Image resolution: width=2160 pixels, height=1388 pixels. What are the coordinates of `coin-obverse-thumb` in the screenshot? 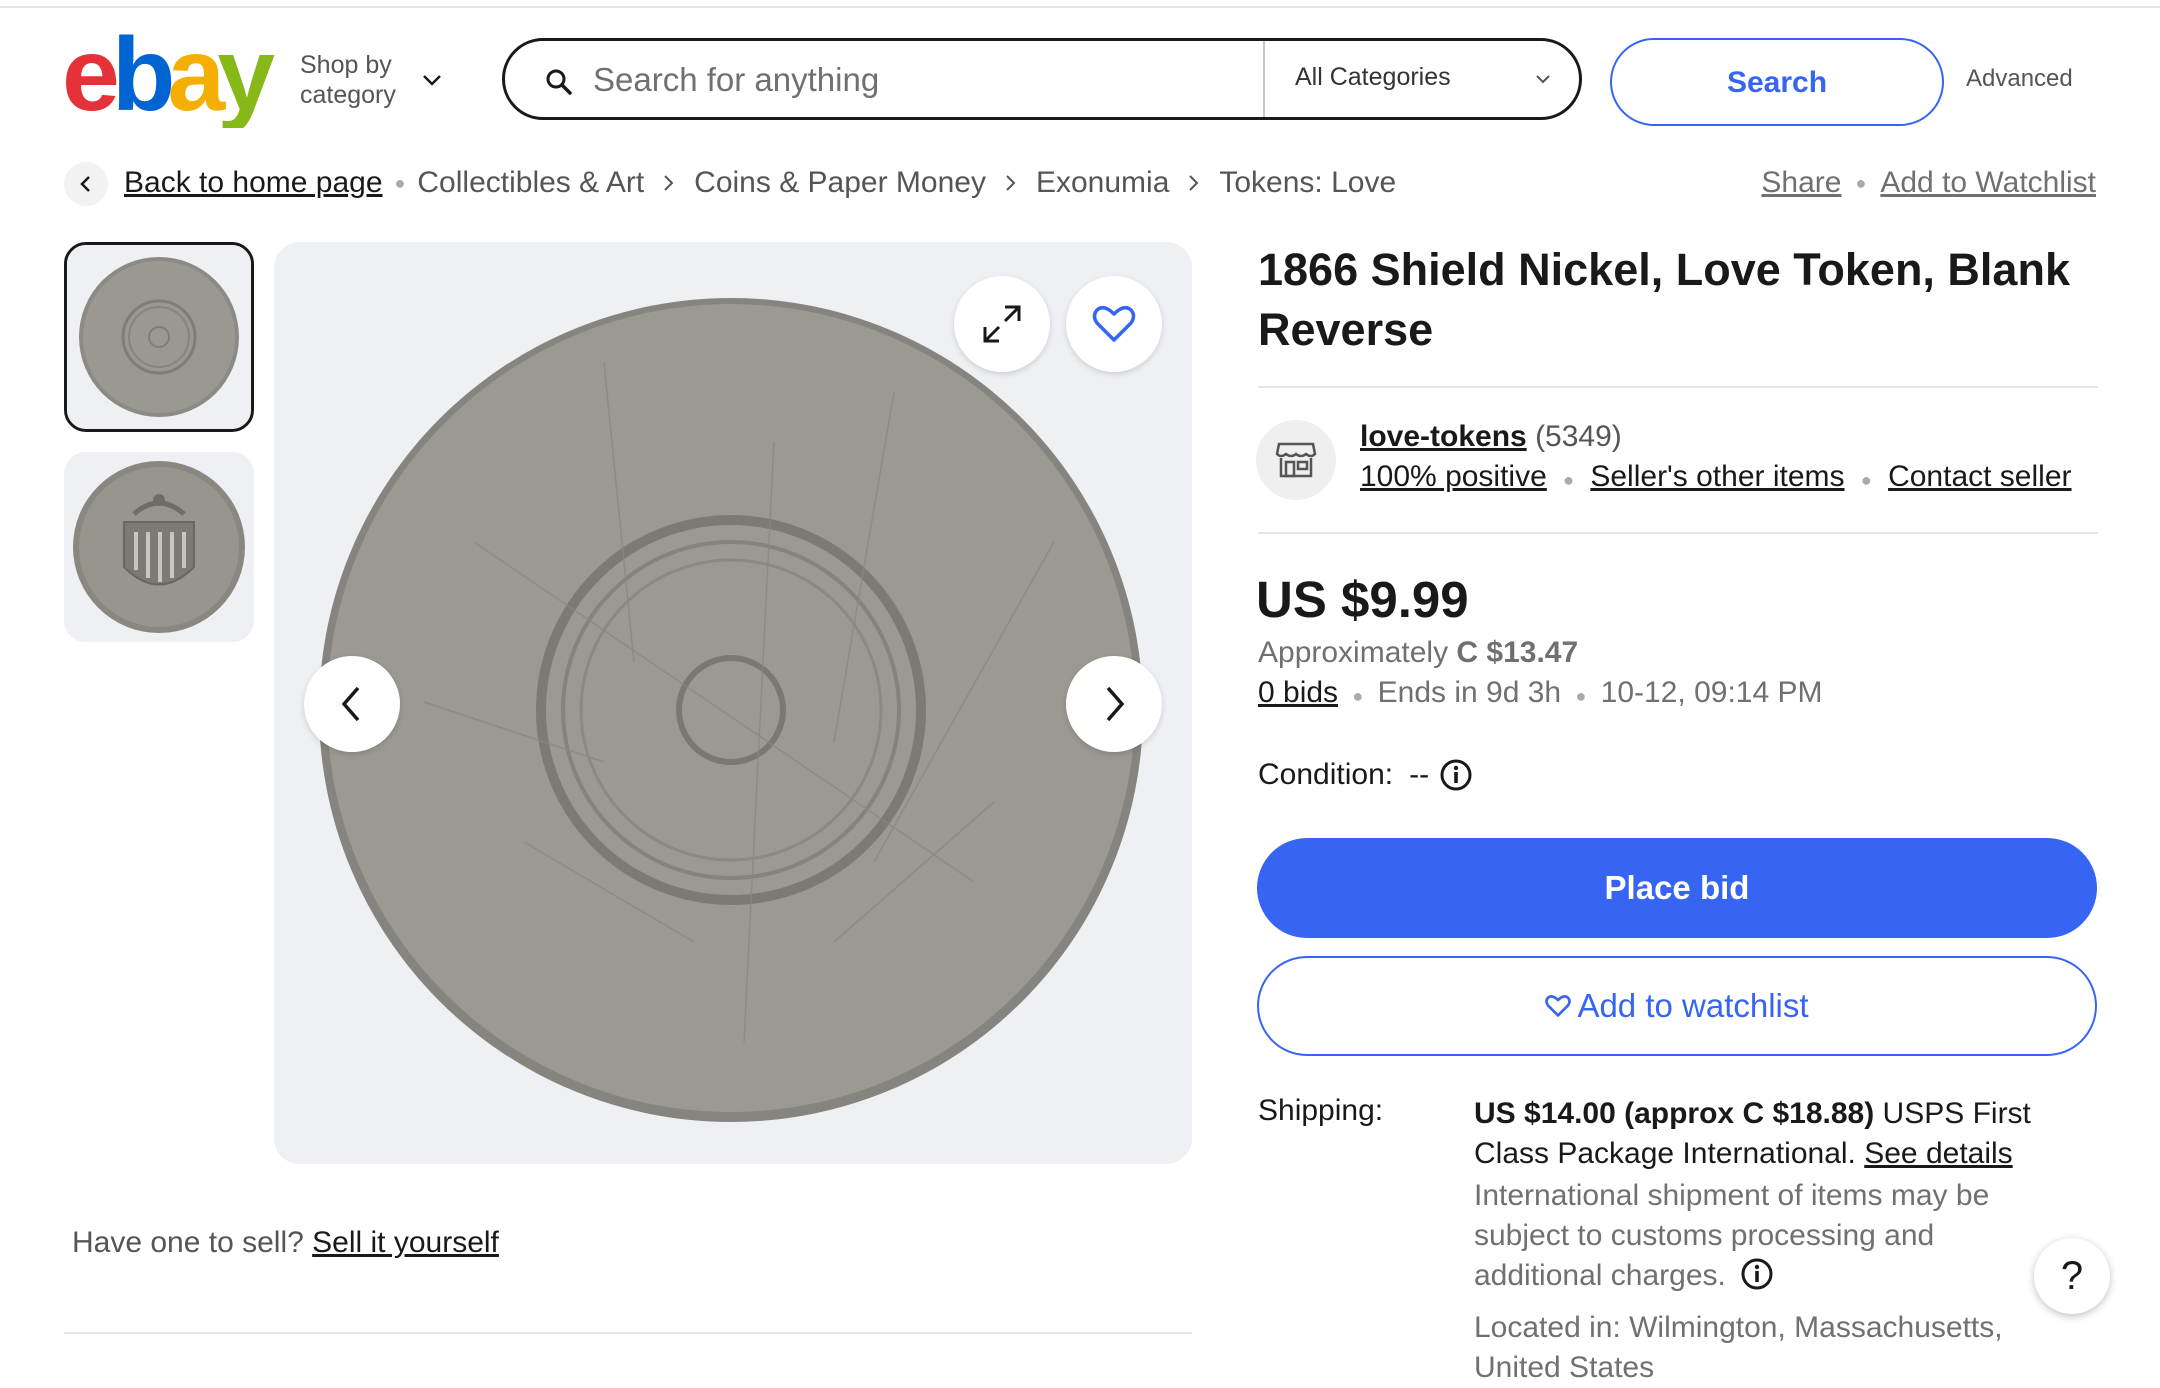 It's located at (159, 547).